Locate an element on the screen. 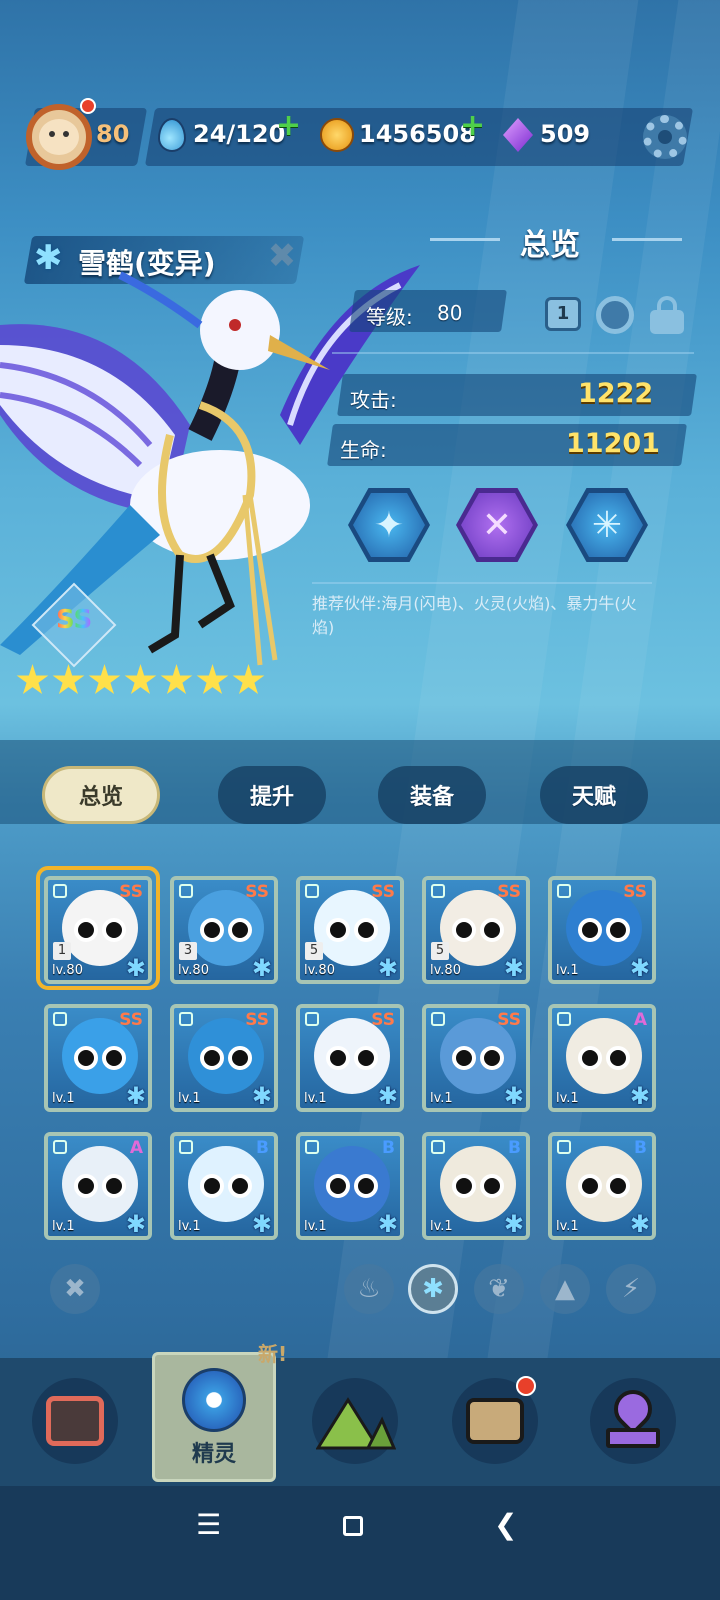 The height and width of the screenshot is (1600, 720). shuriken-icon: ✦ is located at coordinates (389, 525).